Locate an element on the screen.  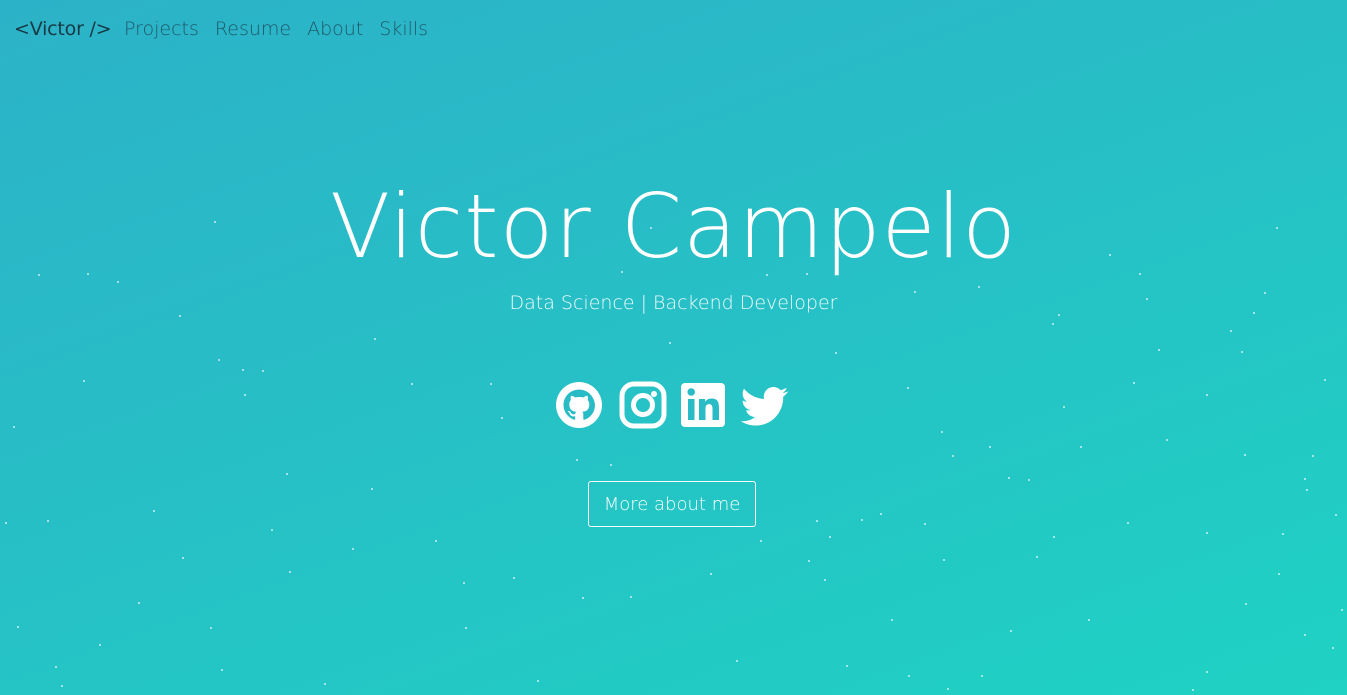
twitter-link is located at coordinates (765, 405).